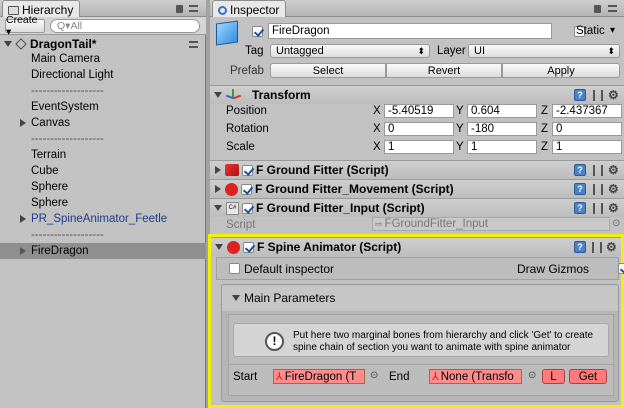  Describe the element at coordinates (322, 170) in the screenshot. I see `component-title: F Ground Fitter (Script)` at that location.